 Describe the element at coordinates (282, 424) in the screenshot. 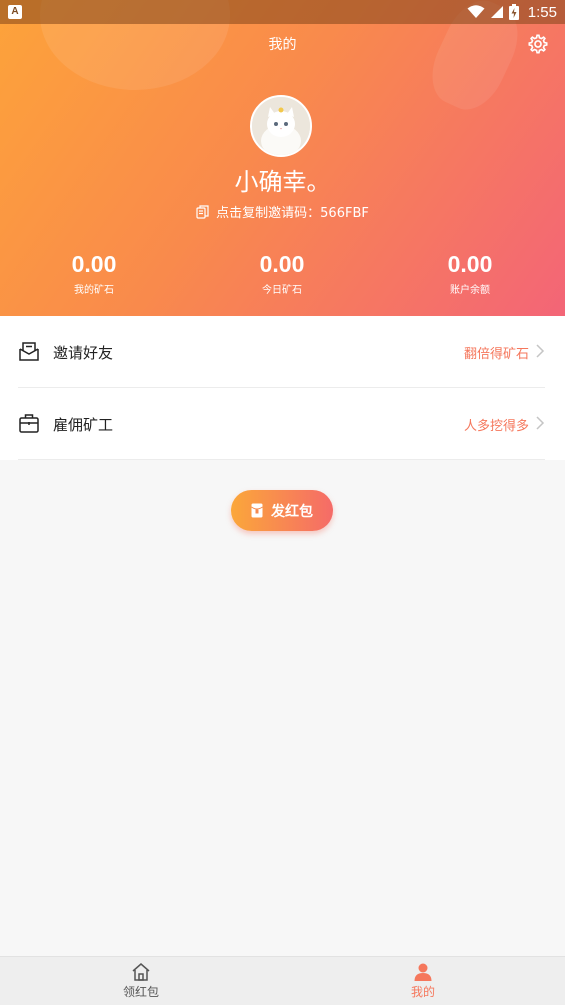

I see `menu-item-hire-miners: 雇佣矿工 人多挖得多` at that location.